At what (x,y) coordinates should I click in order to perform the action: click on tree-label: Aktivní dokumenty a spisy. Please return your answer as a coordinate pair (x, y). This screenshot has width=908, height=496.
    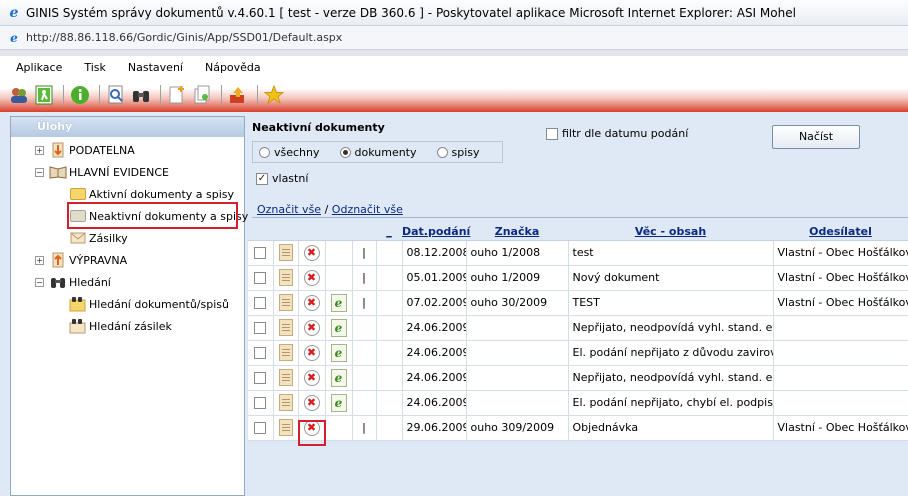
    Looking at the image, I should click on (162, 194).